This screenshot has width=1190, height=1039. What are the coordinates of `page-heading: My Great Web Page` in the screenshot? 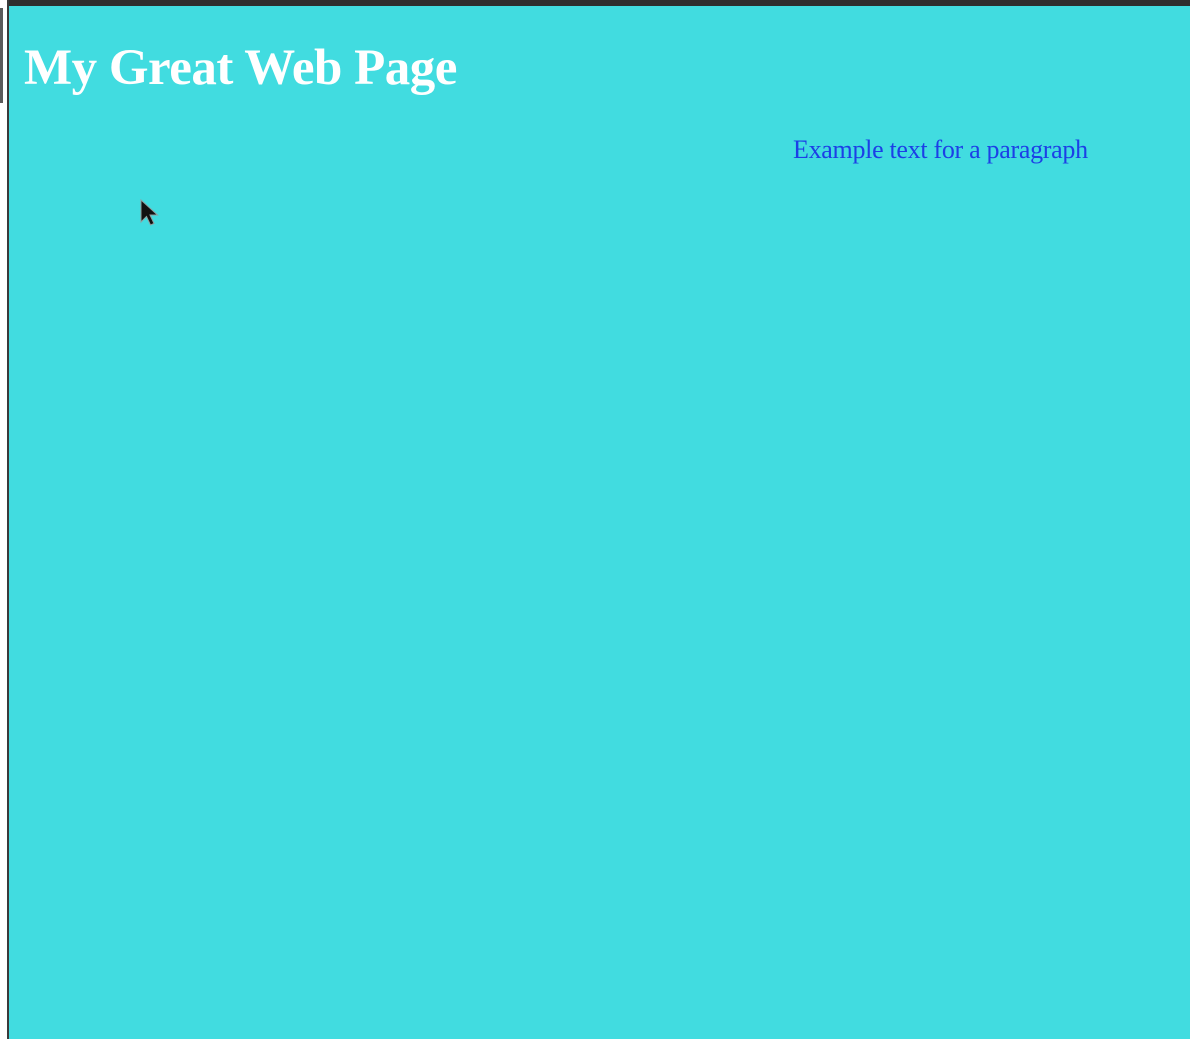 It's located at (240, 68).